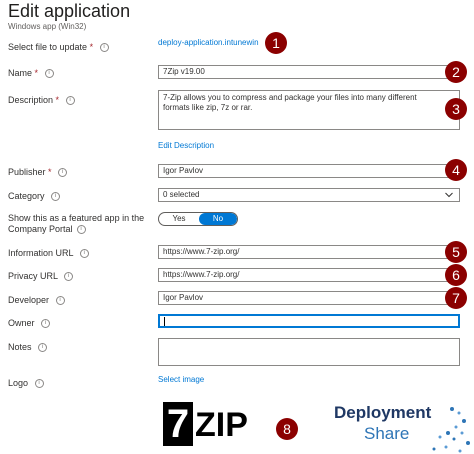  What do you see at coordinates (29, 323) in the screenshot?
I see `owner-label: Owner i` at bounding box center [29, 323].